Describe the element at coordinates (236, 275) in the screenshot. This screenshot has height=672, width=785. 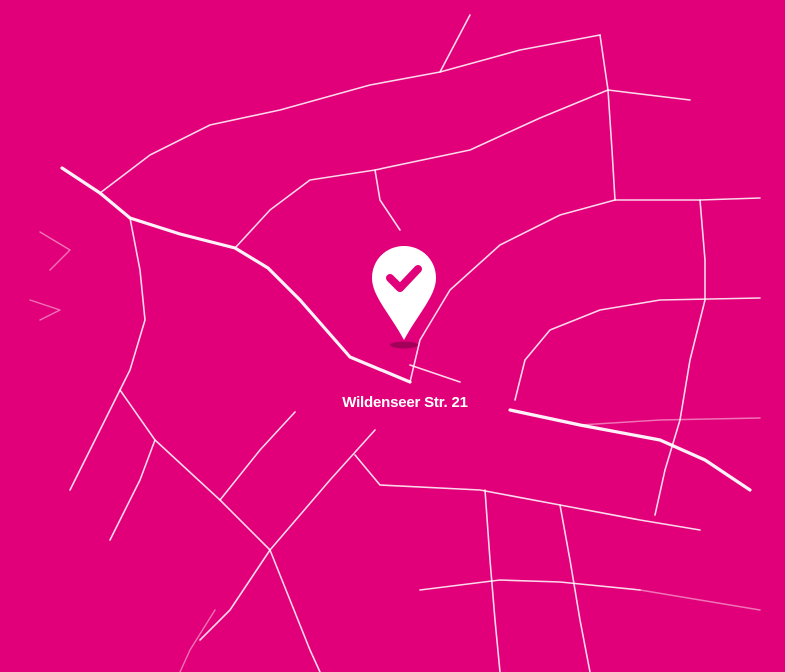
I see `main-road-west` at that location.